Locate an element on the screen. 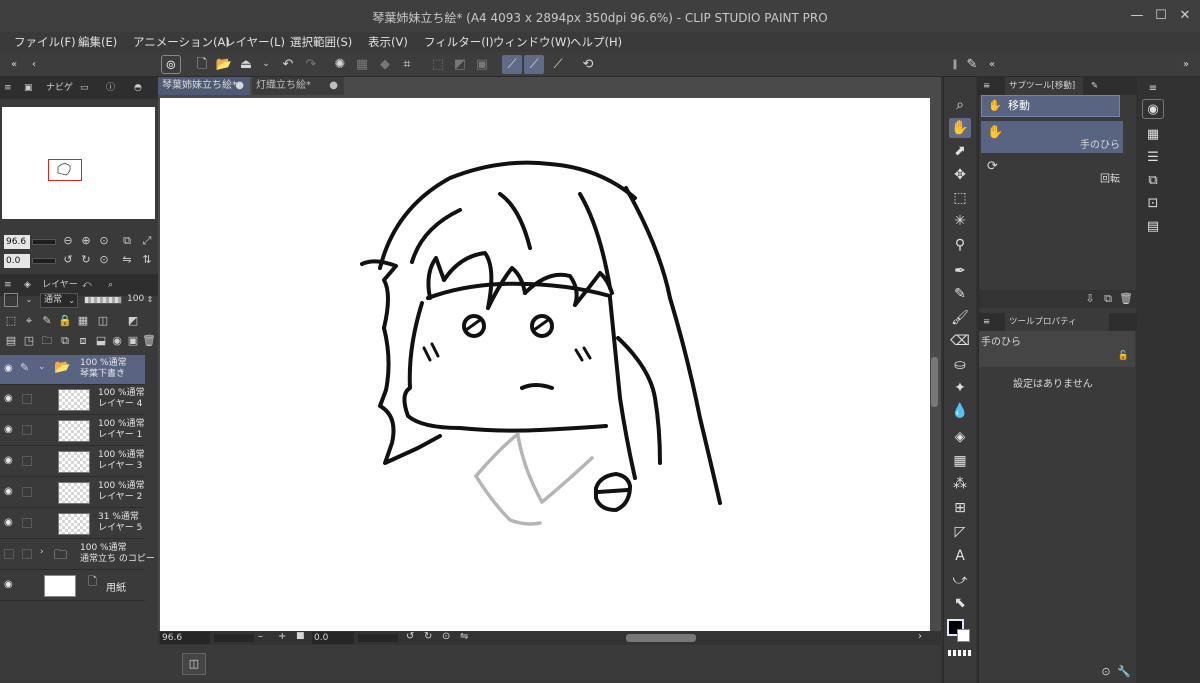  auto-select-tool-icon: ✳ is located at coordinates (960, 221).